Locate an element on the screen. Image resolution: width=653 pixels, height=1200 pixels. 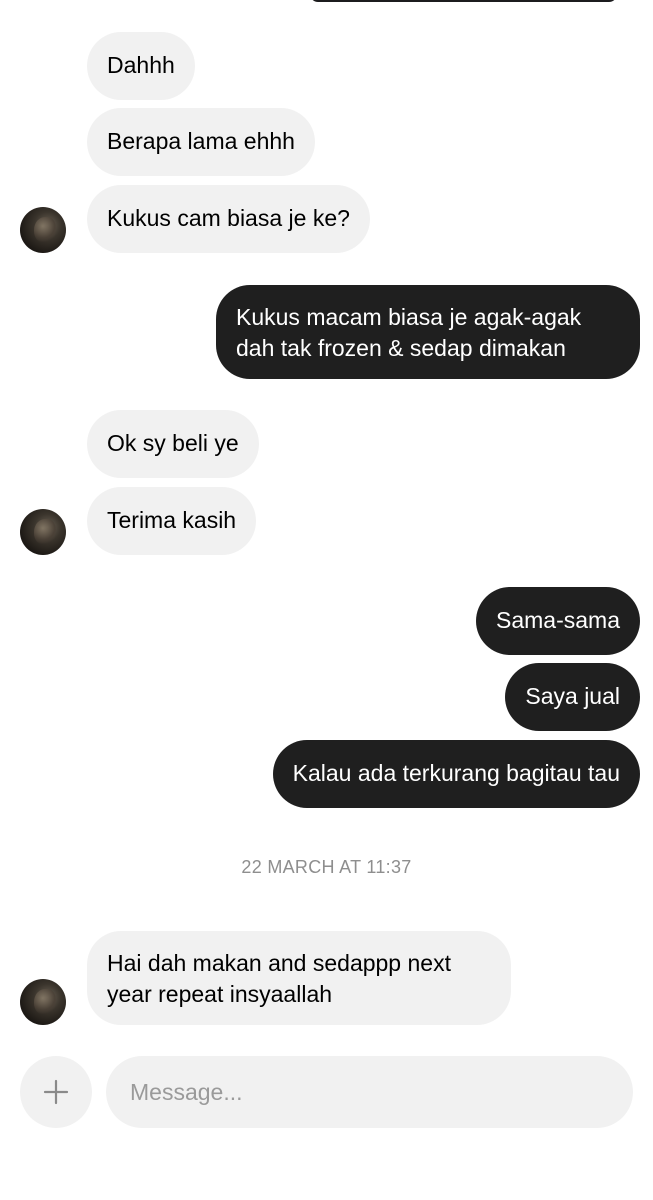
add-attachment-button is located at coordinates (56, 1092).